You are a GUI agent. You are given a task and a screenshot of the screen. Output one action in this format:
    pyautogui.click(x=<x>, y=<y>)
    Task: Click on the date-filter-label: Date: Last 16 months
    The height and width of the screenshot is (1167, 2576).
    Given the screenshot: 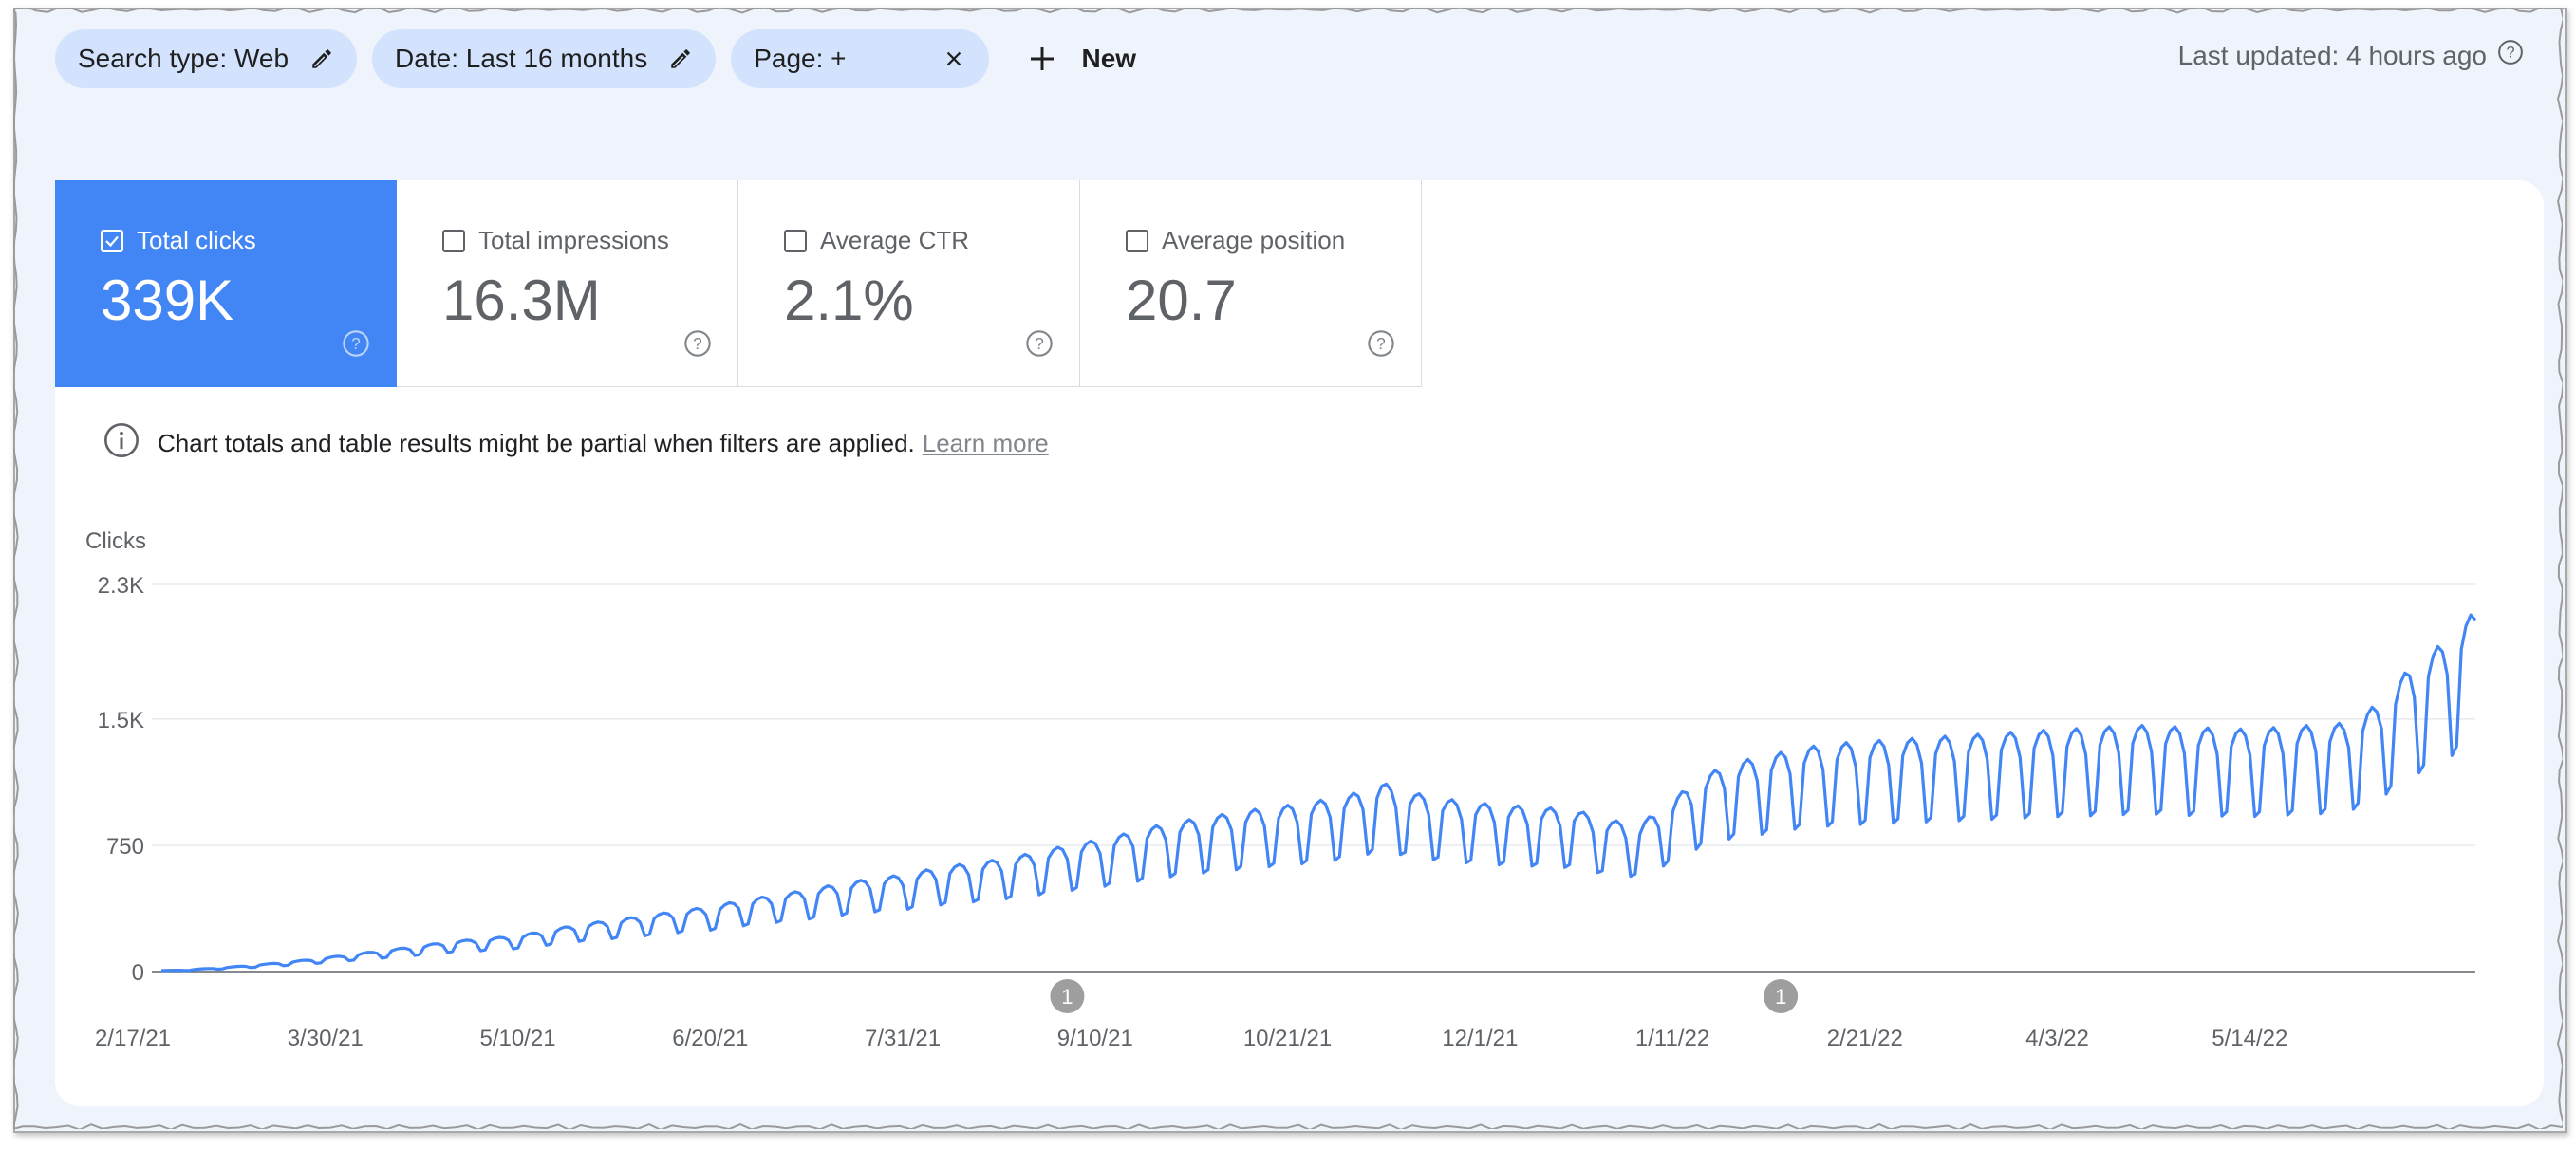 What is the action you would take?
    pyautogui.click(x=521, y=58)
    